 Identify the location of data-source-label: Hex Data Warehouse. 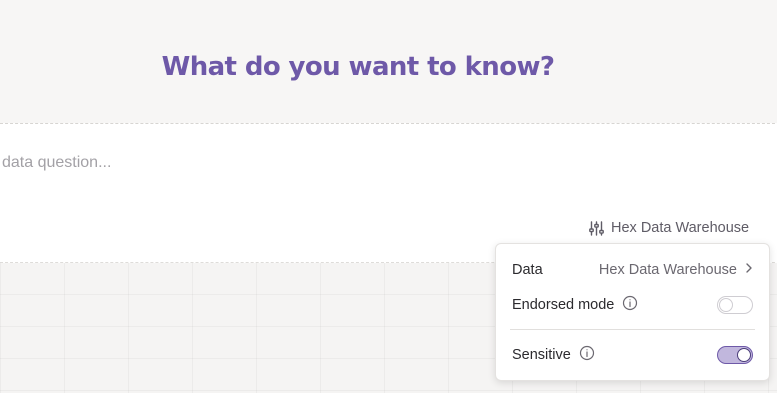
(680, 228).